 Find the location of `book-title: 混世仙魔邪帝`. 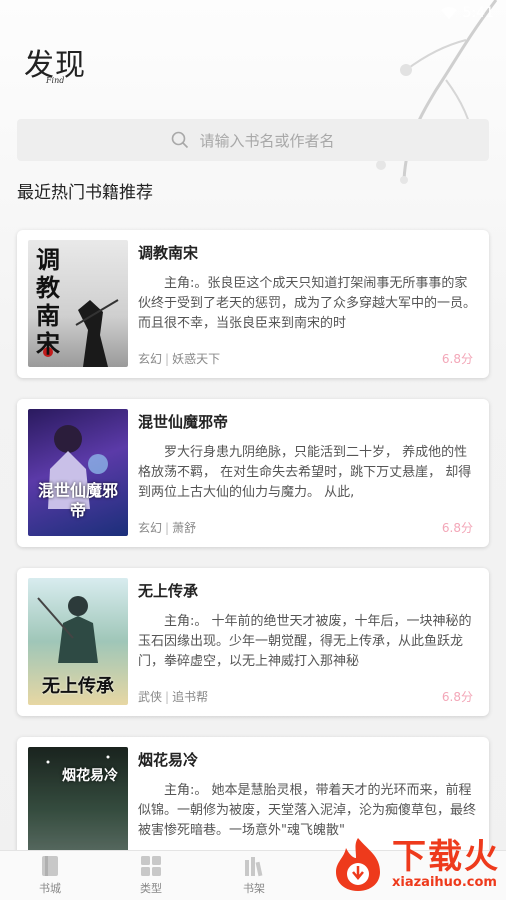

book-title: 混世仙魔邪帝 is located at coordinates (183, 422).